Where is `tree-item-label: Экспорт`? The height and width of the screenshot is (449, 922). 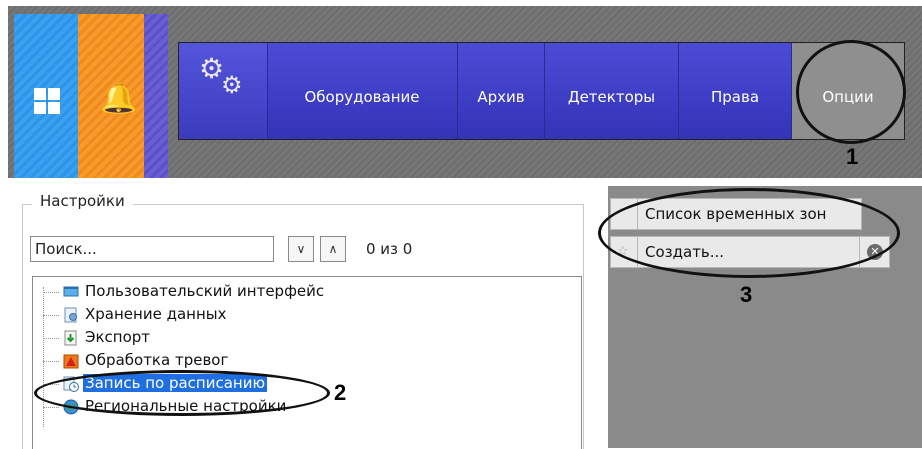 tree-item-label: Экспорт is located at coordinates (118, 337).